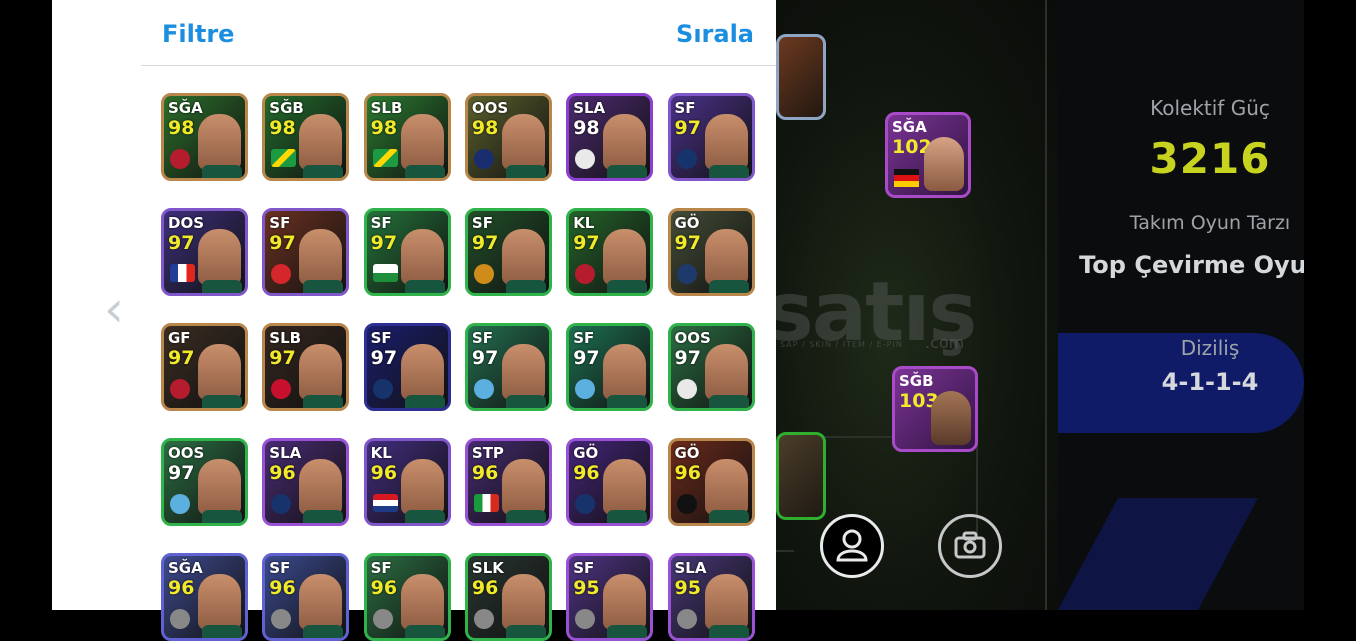 The height and width of the screenshot is (641, 1356). Describe the element at coordinates (186, 453) in the screenshot. I see `card-position: OOS` at that location.